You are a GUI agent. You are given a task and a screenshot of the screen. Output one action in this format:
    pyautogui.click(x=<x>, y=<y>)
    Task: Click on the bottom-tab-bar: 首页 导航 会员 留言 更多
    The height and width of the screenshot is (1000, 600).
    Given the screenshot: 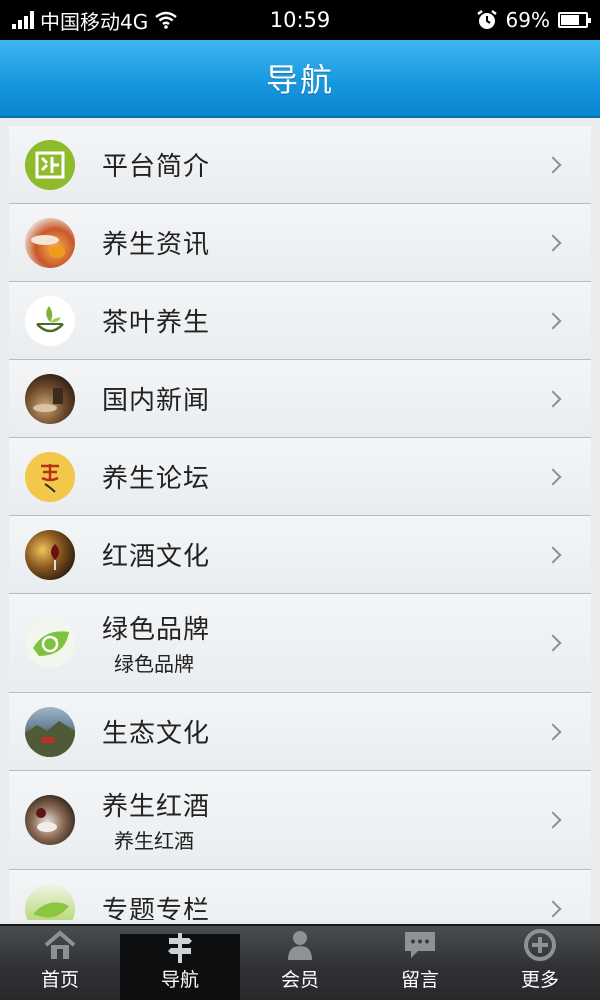 What is the action you would take?
    pyautogui.click(x=300, y=962)
    